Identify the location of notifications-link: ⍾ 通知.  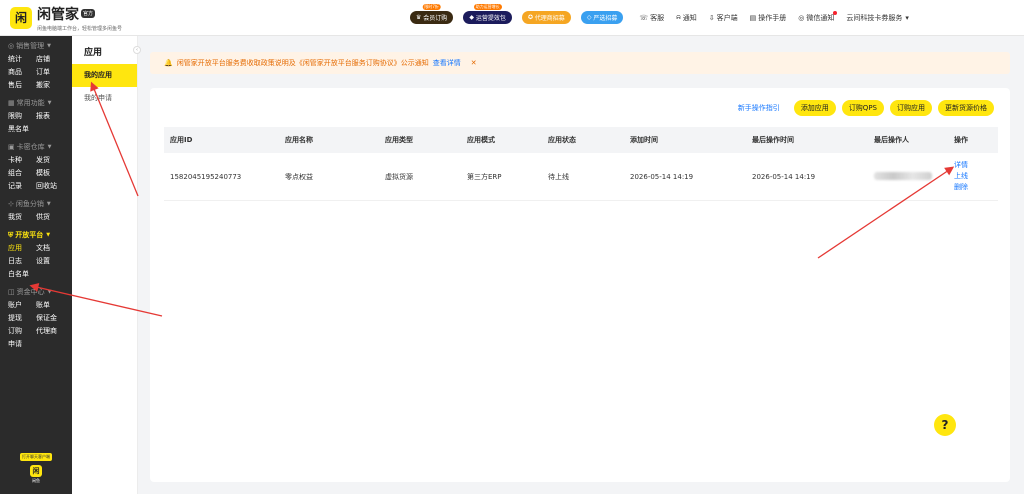
(686, 18).